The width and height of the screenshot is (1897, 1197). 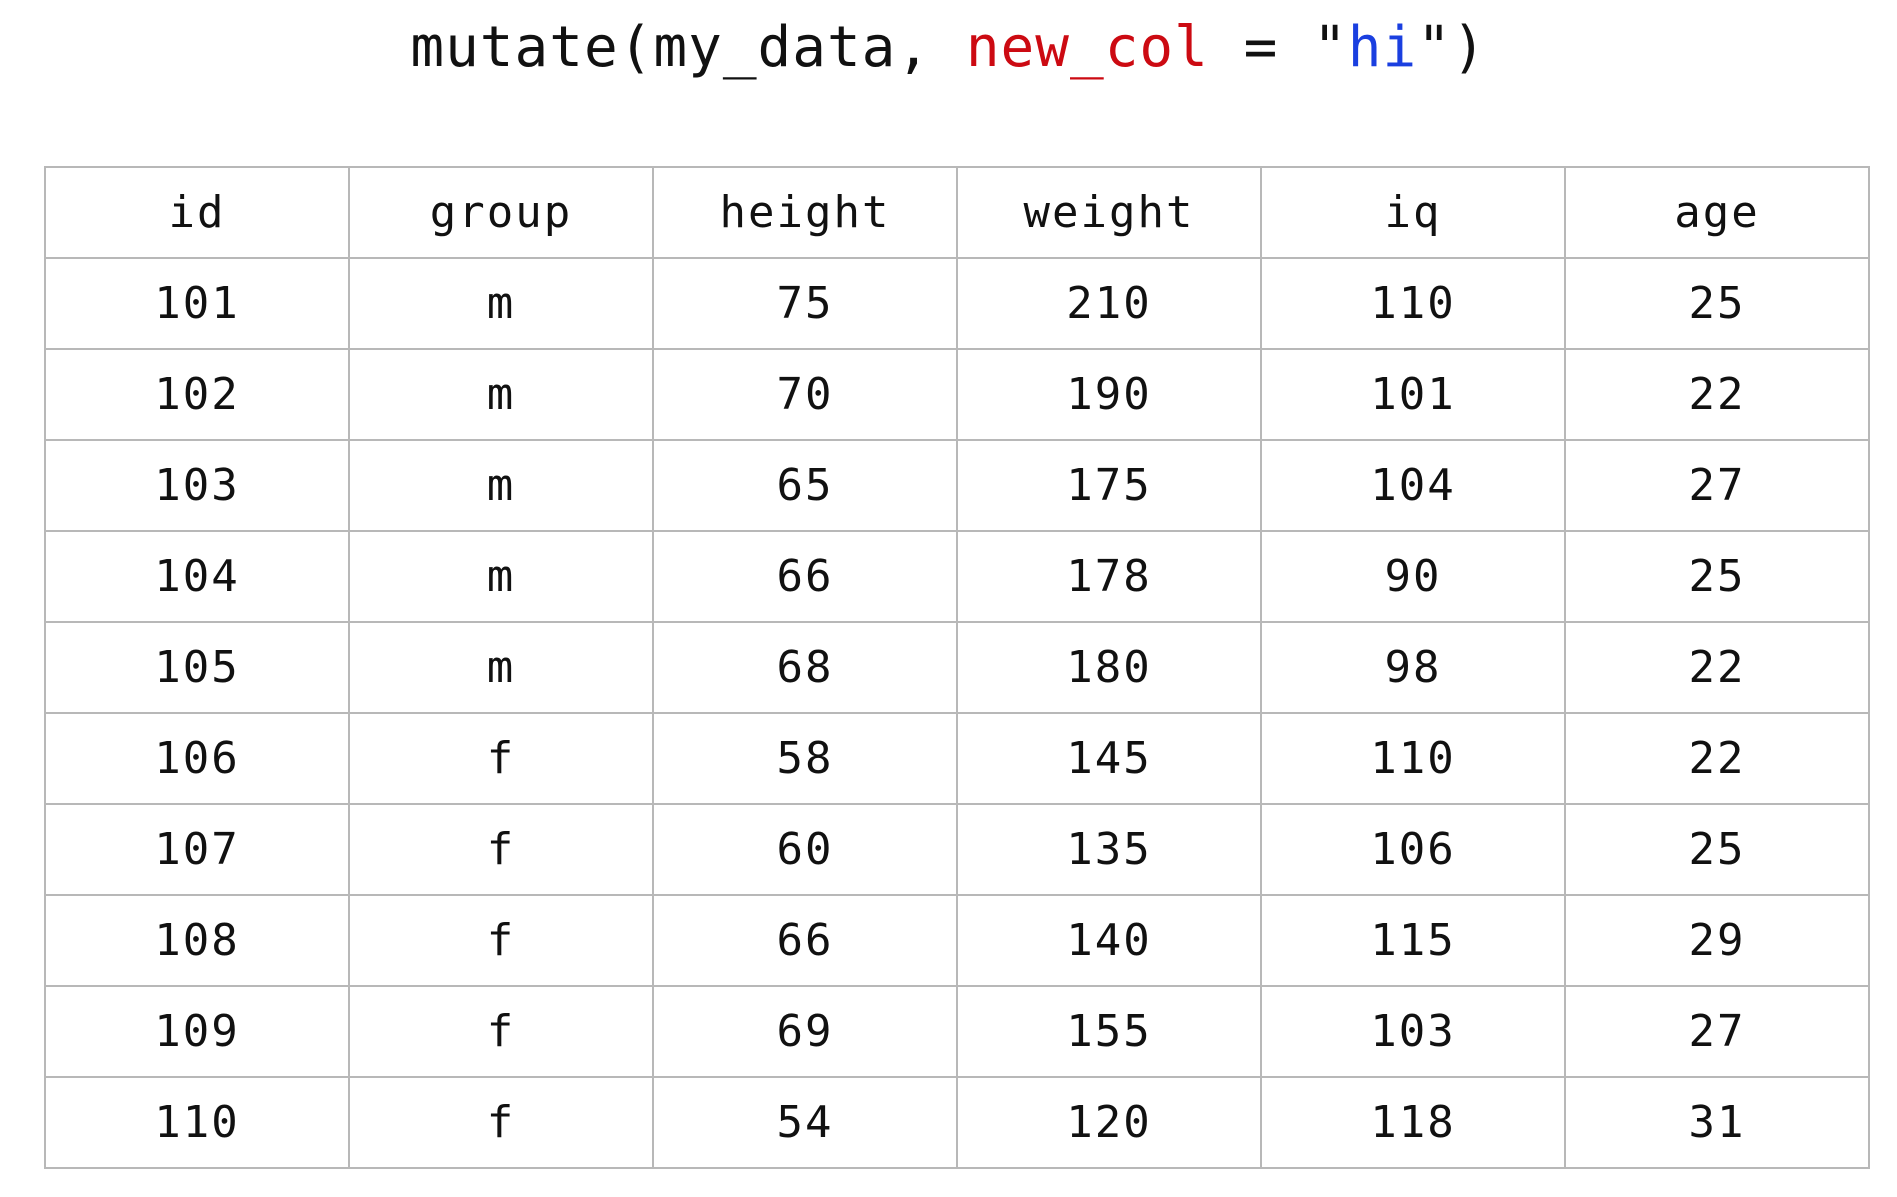 I want to click on cell-weight: 190, so click(x=1109, y=394).